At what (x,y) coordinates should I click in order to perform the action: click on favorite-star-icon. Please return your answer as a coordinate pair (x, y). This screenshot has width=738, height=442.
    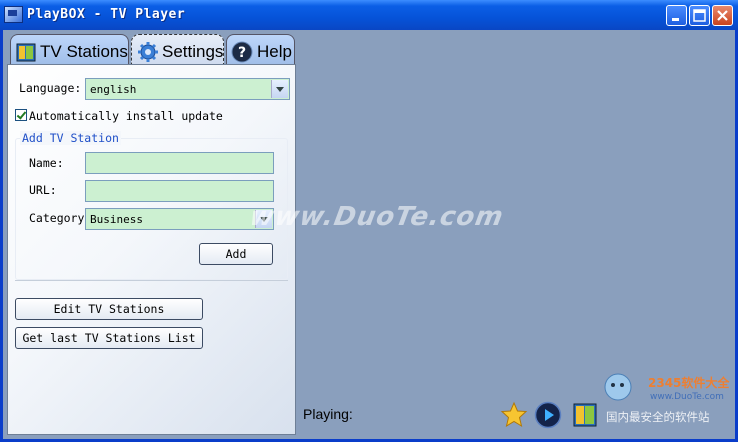
    Looking at the image, I should click on (514, 415).